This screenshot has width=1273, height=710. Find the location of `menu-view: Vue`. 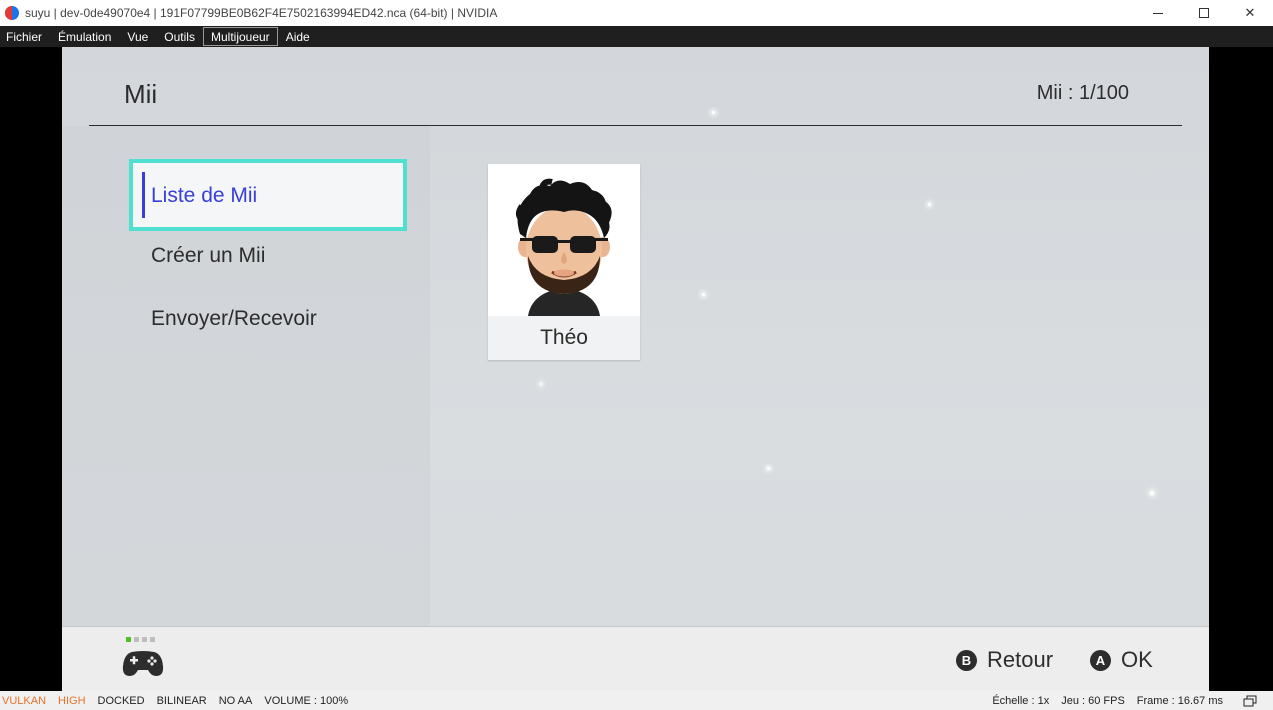

menu-view: Vue is located at coordinates (137, 36).